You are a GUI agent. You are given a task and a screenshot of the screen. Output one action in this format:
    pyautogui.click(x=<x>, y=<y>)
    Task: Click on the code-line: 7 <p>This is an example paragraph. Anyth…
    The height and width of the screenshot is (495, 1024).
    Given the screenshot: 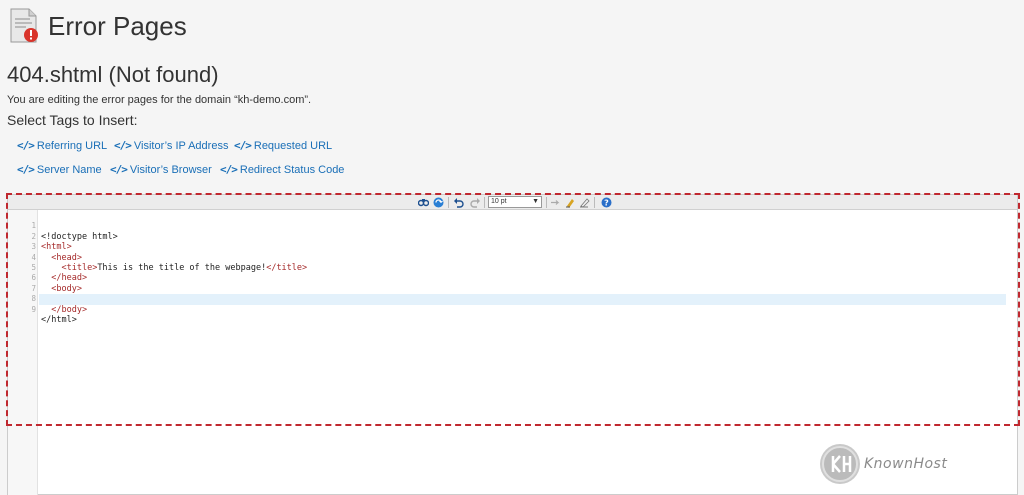 What is the action you would take?
    pyautogui.click(x=512, y=288)
    